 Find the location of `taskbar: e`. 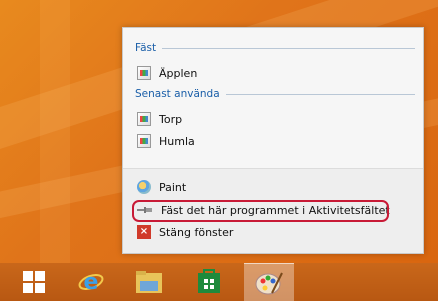

taskbar: e is located at coordinates (219, 282).